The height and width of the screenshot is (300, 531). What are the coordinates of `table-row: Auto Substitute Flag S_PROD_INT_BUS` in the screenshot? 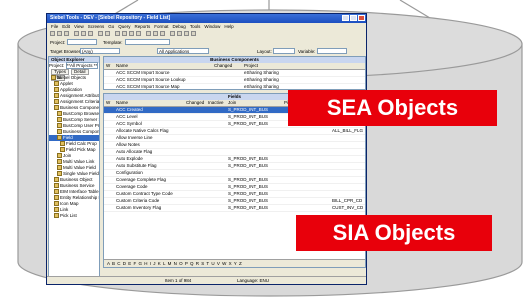 It's located at (234, 166).